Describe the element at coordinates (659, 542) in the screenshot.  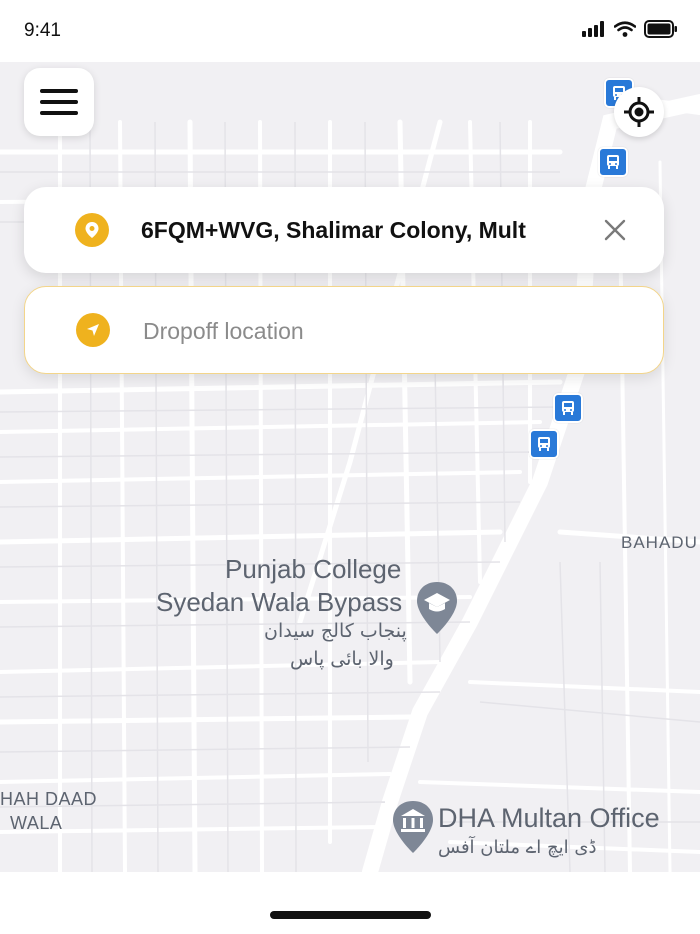
I see `area-label-bahadur: BAHADU` at that location.